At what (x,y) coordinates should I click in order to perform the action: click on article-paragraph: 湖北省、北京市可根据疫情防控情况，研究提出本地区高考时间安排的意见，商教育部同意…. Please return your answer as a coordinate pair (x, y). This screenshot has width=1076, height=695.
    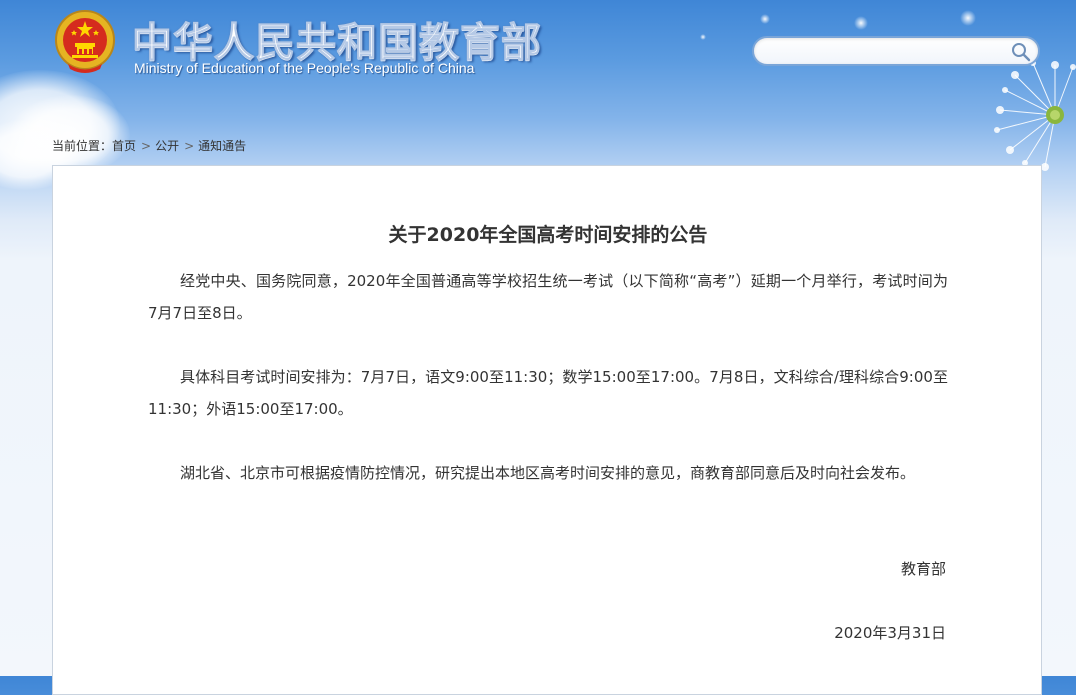
    Looking at the image, I should click on (548, 473).